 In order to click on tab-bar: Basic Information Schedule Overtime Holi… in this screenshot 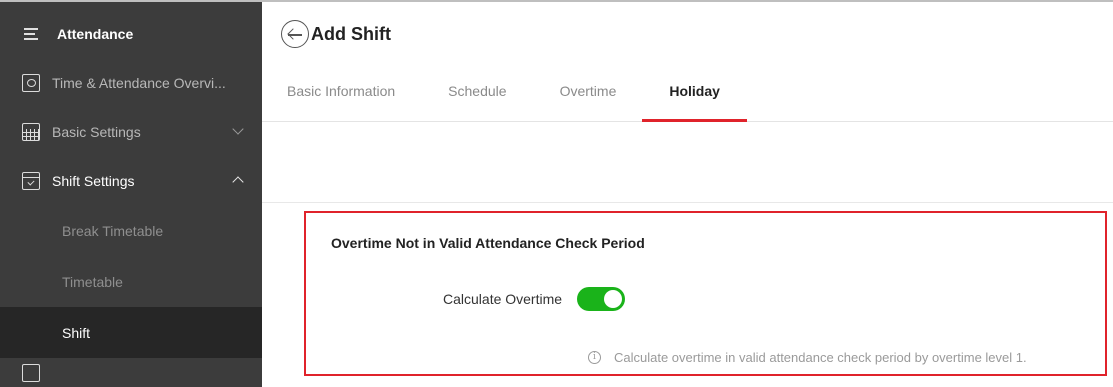, I will do `click(687, 94)`.